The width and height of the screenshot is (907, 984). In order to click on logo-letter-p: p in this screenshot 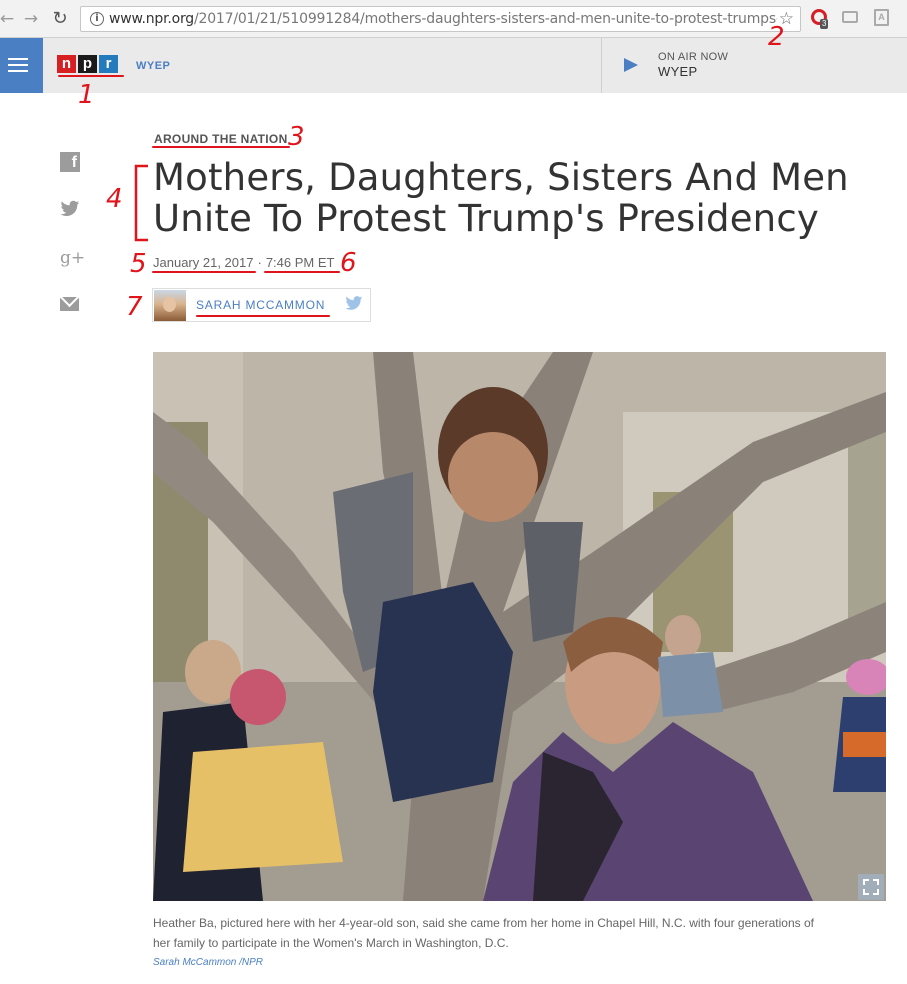, I will do `click(87, 64)`.